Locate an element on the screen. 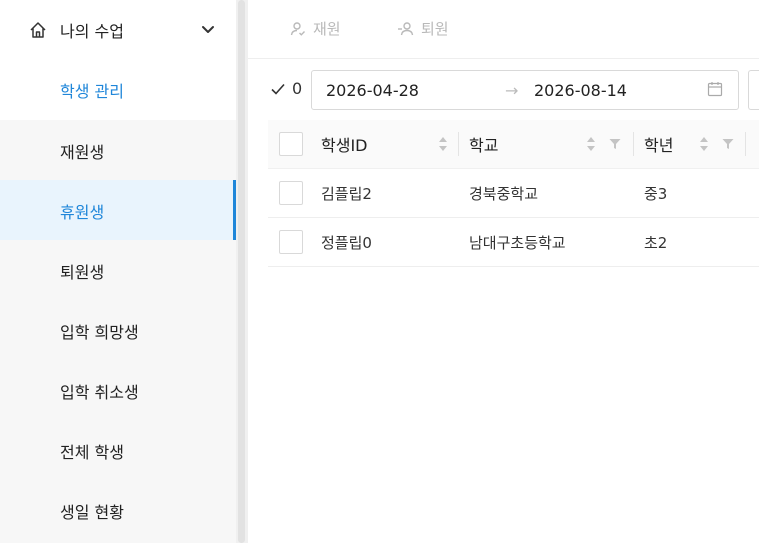 This screenshot has height=543, width=759. sidebar-scrollbar-thumb is located at coordinates (241, 271).